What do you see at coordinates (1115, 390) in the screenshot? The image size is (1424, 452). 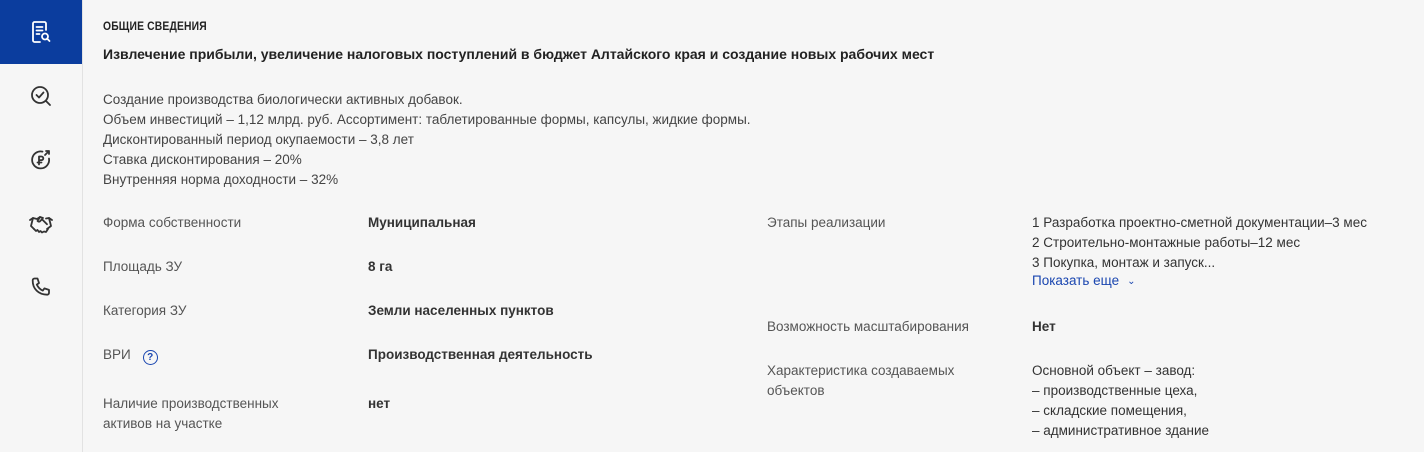 I see `object-line: – производственные цеха,` at bounding box center [1115, 390].